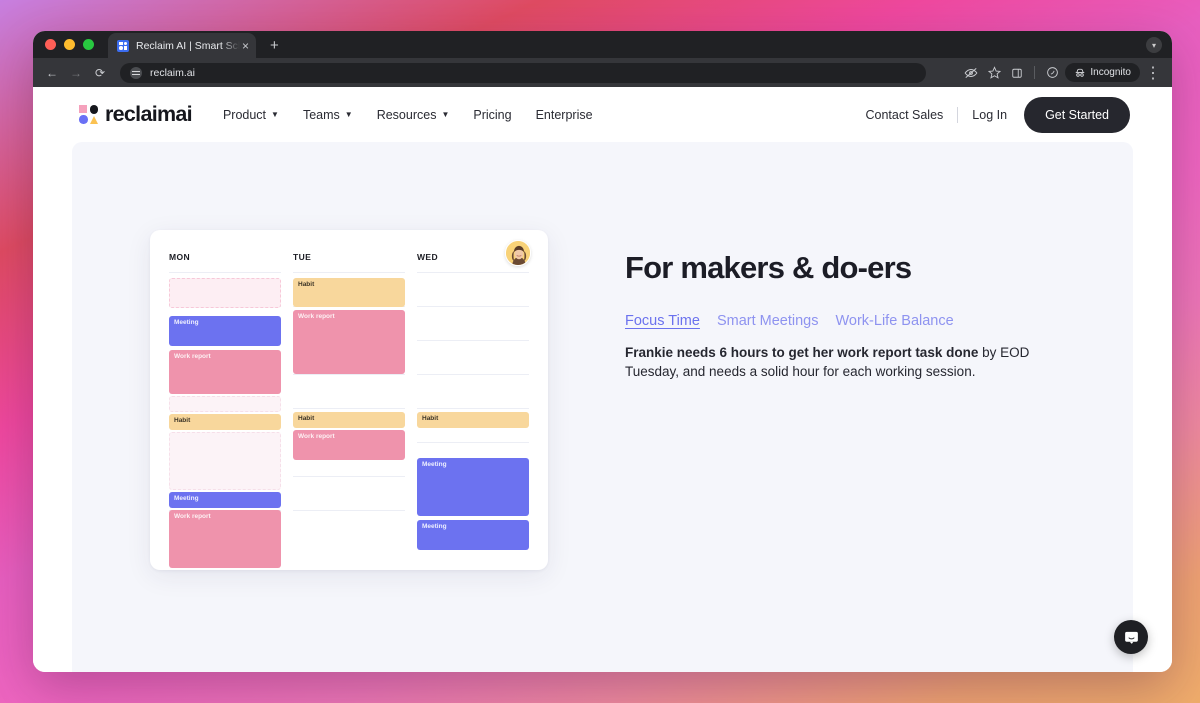 This screenshot has height=703, width=1200. What do you see at coordinates (50, 44) in the screenshot?
I see `close-window-button` at bounding box center [50, 44].